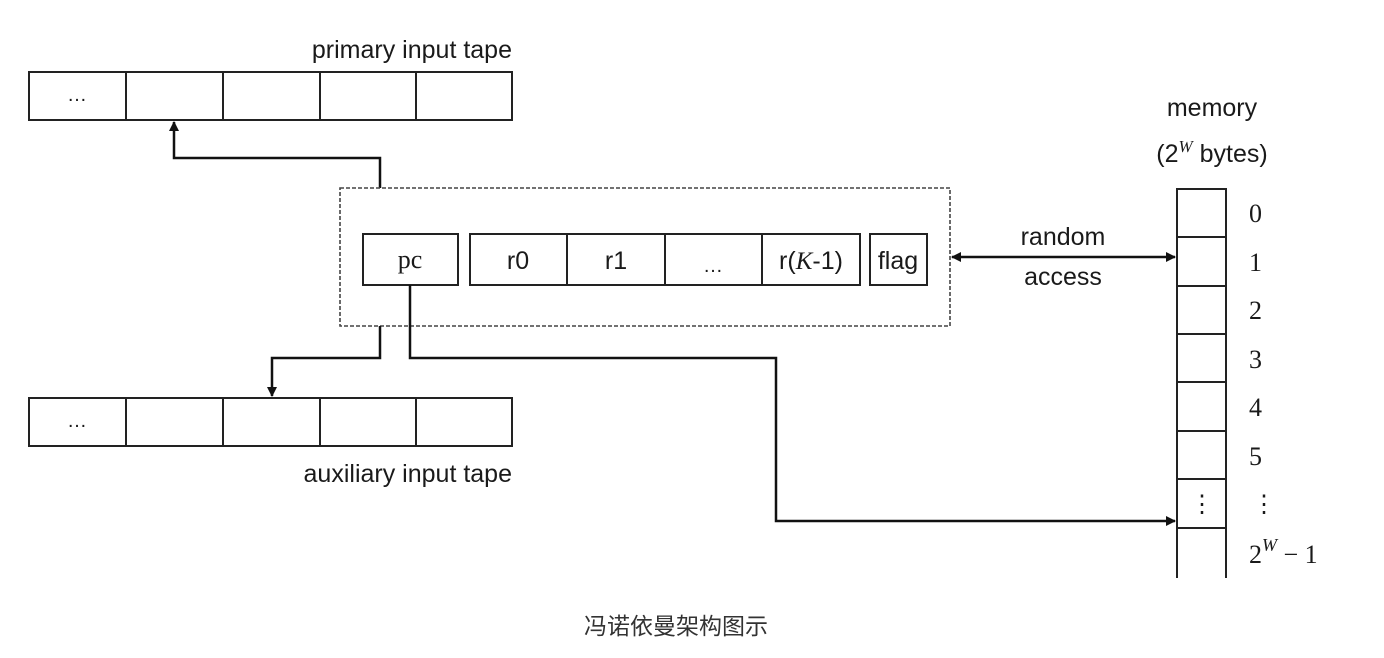  Describe the element at coordinates (518, 261) in the screenshot. I see `register-r0: r0` at that location.